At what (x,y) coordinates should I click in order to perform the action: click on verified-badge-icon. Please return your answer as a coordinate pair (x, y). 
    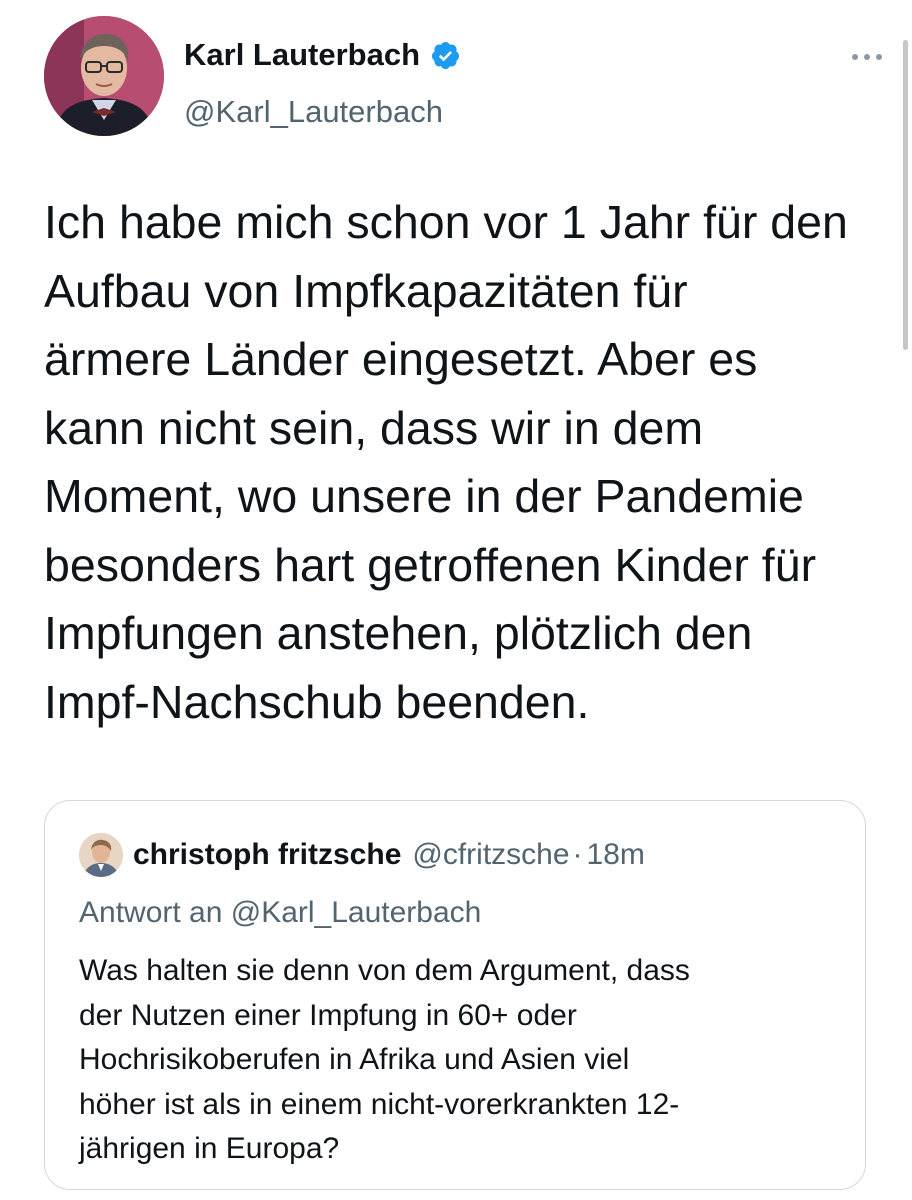
    Looking at the image, I should click on (445, 55).